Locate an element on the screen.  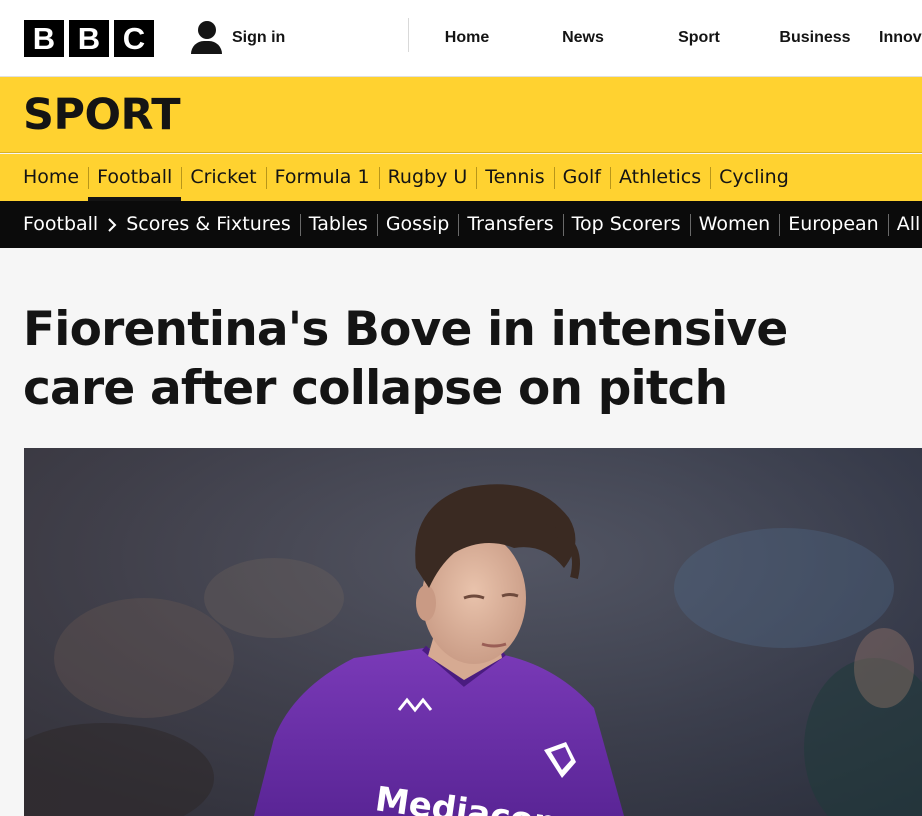
bbc-logo-block-3: C is located at coordinates (134, 38).